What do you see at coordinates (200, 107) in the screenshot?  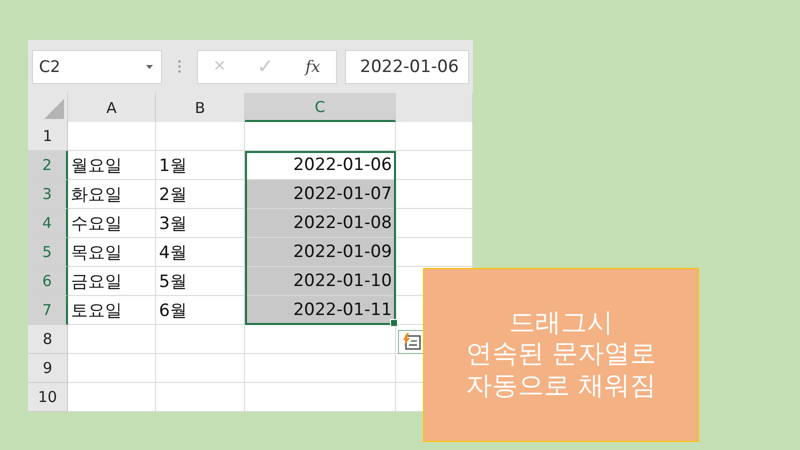 I see `column-header: B` at bounding box center [200, 107].